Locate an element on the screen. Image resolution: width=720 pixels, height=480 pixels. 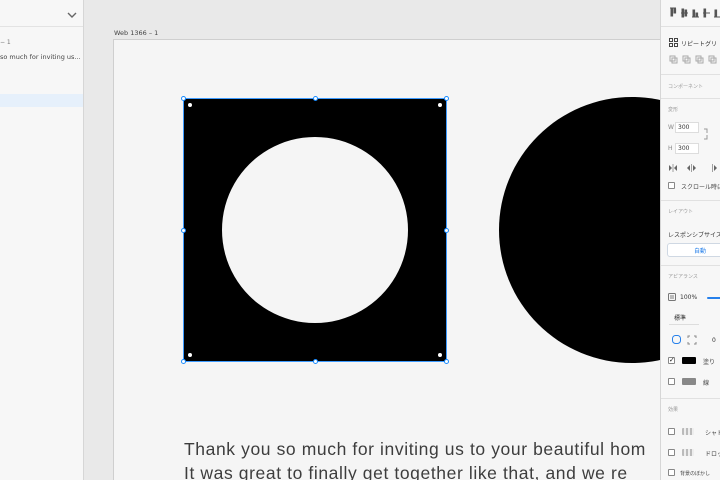
resize-handle-tr is located at coordinates (446, 98).